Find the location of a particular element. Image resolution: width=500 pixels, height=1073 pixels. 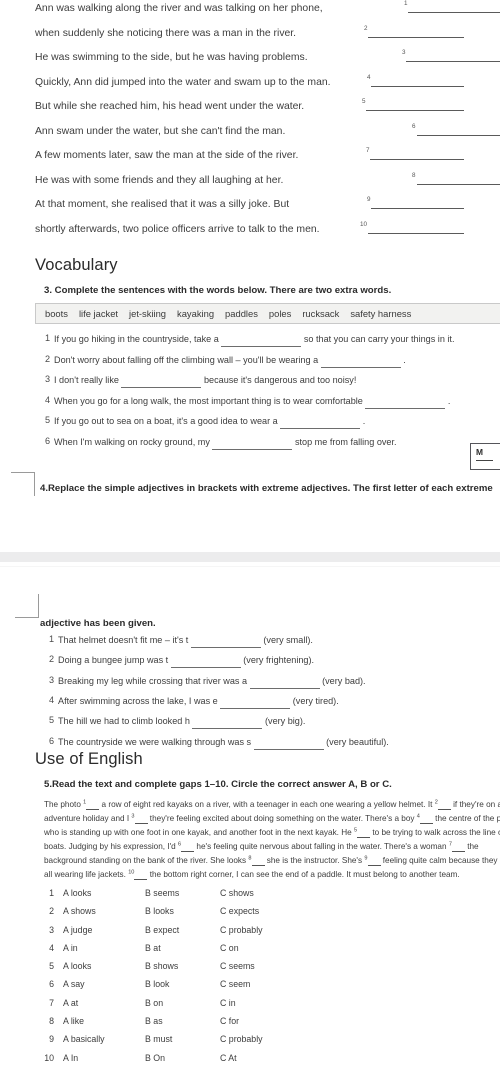

exercise-item-number: 3 is located at coordinates (51, 679).